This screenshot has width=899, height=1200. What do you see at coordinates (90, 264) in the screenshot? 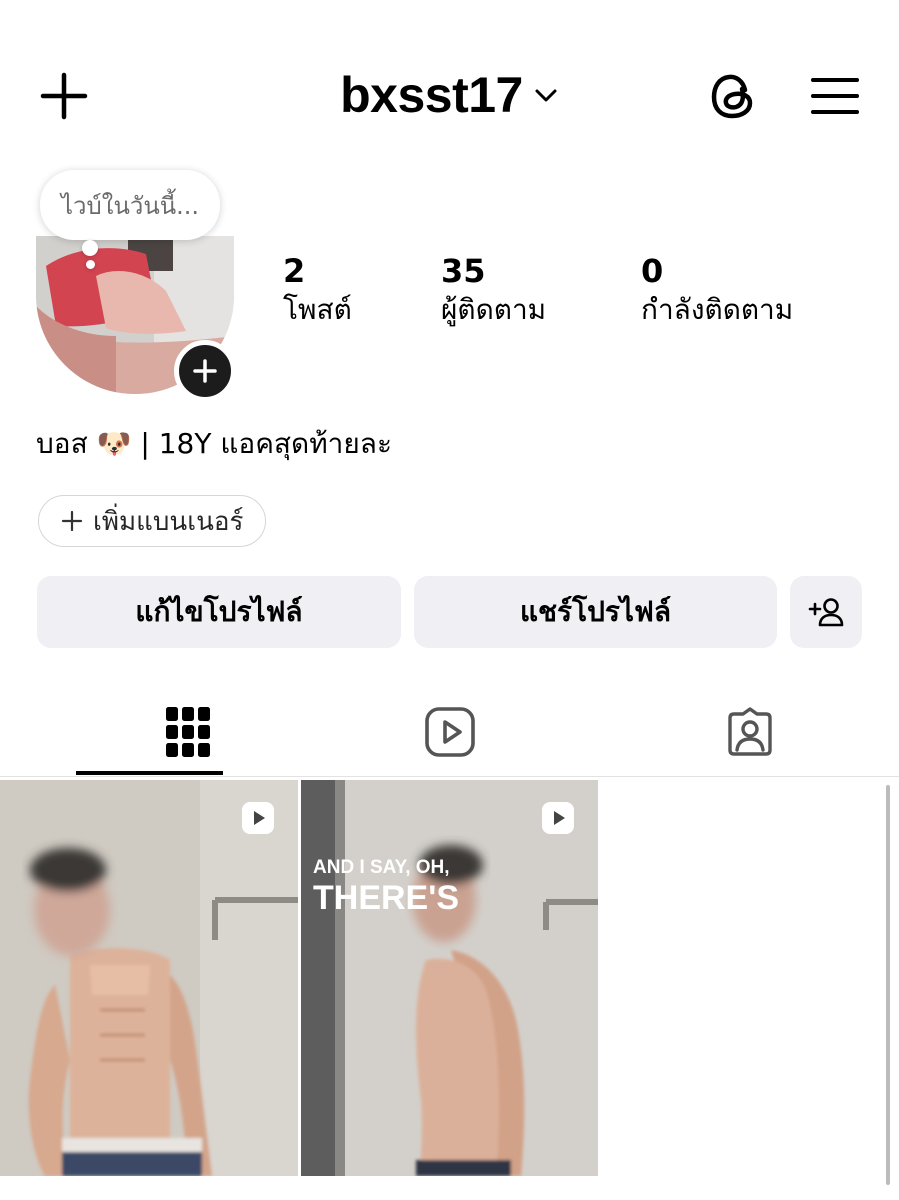
I see `note-bubble-tail-small` at bounding box center [90, 264].